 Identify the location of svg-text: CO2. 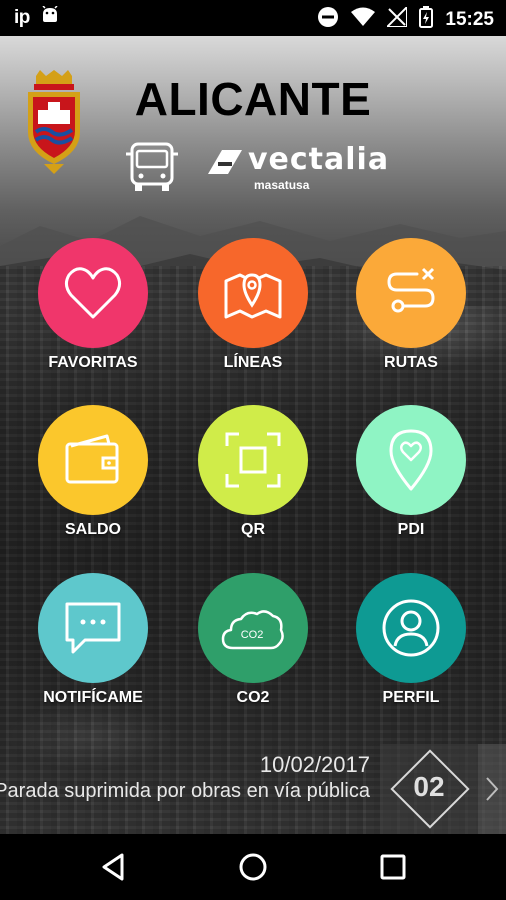
(252, 635).